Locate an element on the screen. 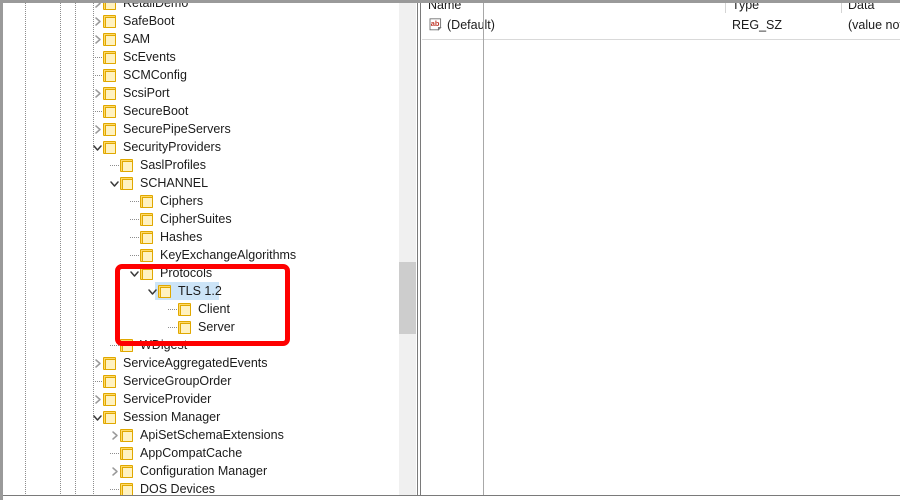 The image size is (900, 500). tree-node-label: SecurePipeServers is located at coordinates (177, 129).